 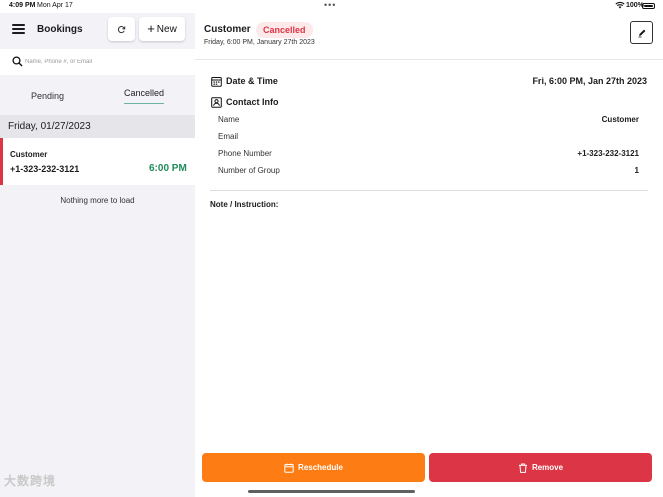 I want to click on sidebar-title: Bookings, so click(x=60, y=29).